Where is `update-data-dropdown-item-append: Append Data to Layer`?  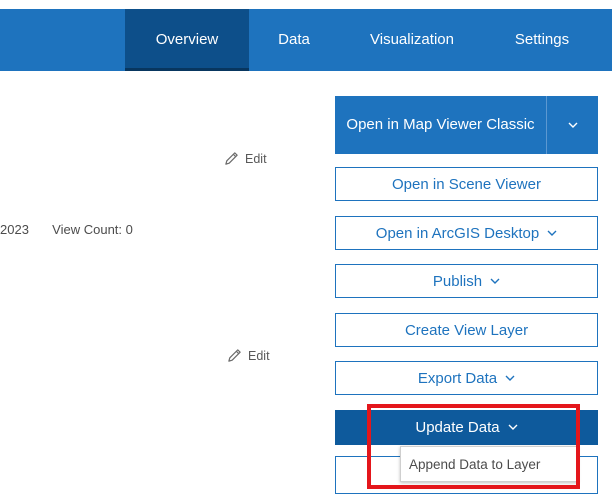
update-data-dropdown-item-append: Append Data to Layer is located at coordinates (489, 464).